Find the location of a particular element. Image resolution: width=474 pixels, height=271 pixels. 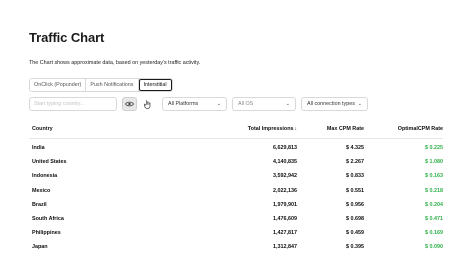

hand-icon is located at coordinates (147, 104).